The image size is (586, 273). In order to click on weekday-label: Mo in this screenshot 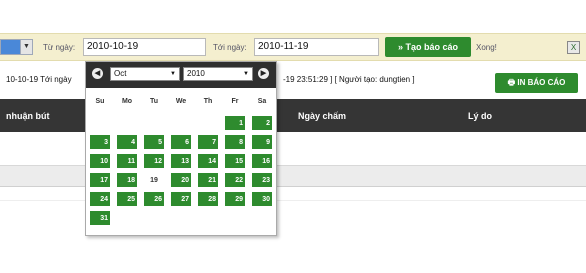, I will do `click(127, 101)`.